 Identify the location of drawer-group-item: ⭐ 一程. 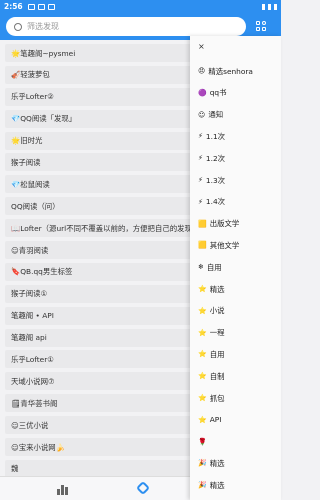
(211, 333).